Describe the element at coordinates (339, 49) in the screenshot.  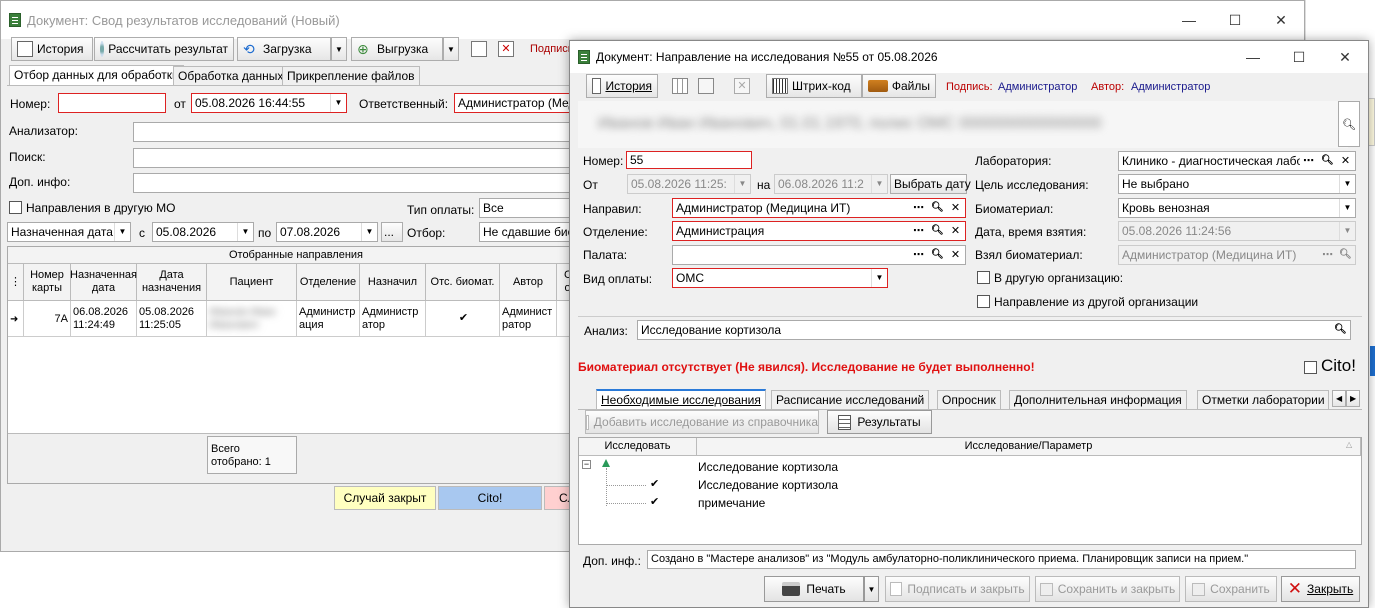
I see `load-dropdown: ▼` at that location.